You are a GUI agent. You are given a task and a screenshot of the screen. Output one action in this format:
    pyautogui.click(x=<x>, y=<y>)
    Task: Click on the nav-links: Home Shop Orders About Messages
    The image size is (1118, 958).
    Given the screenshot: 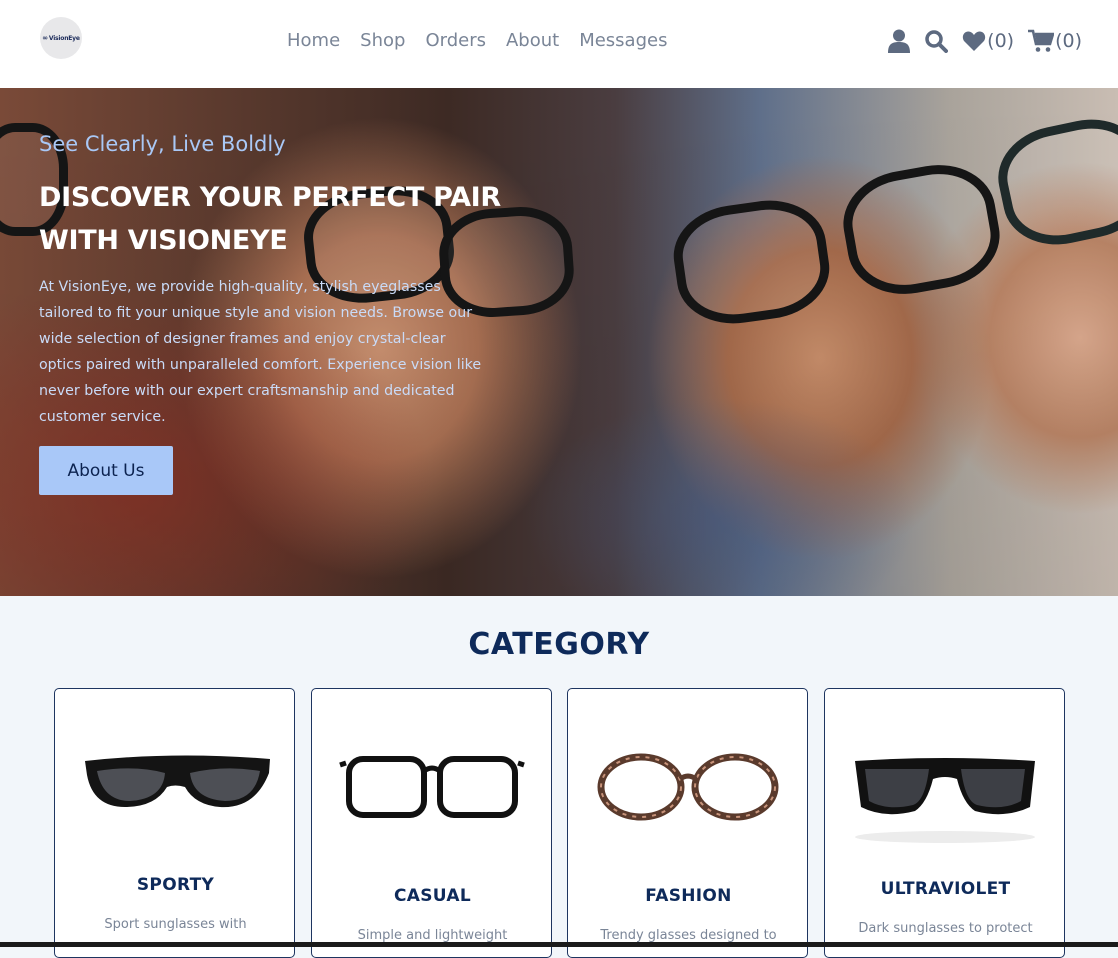 What is the action you would take?
    pyautogui.click(x=487, y=40)
    